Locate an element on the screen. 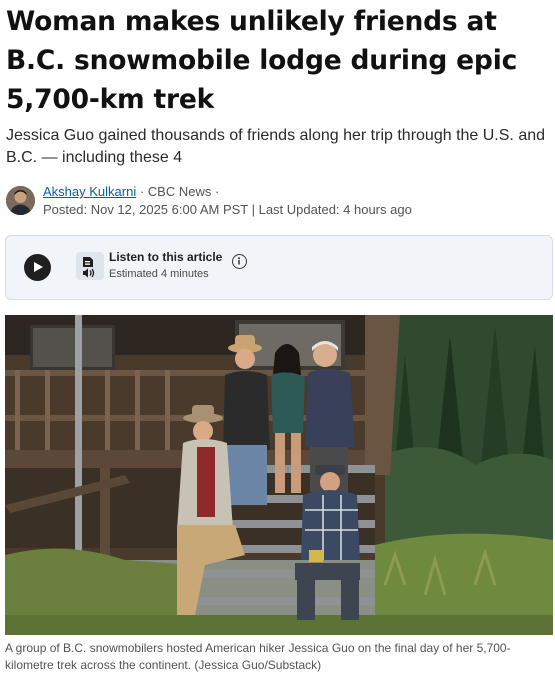  listen-estimate: Estimated 4 minutes is located at coordinates (159, 274).